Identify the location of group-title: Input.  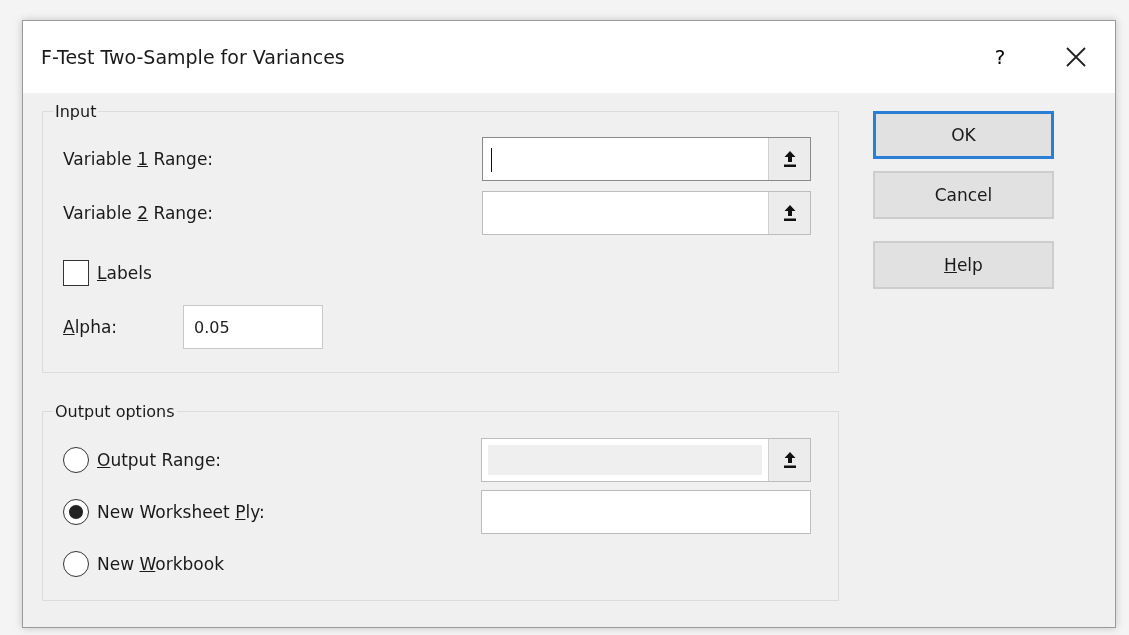
(76, 111).